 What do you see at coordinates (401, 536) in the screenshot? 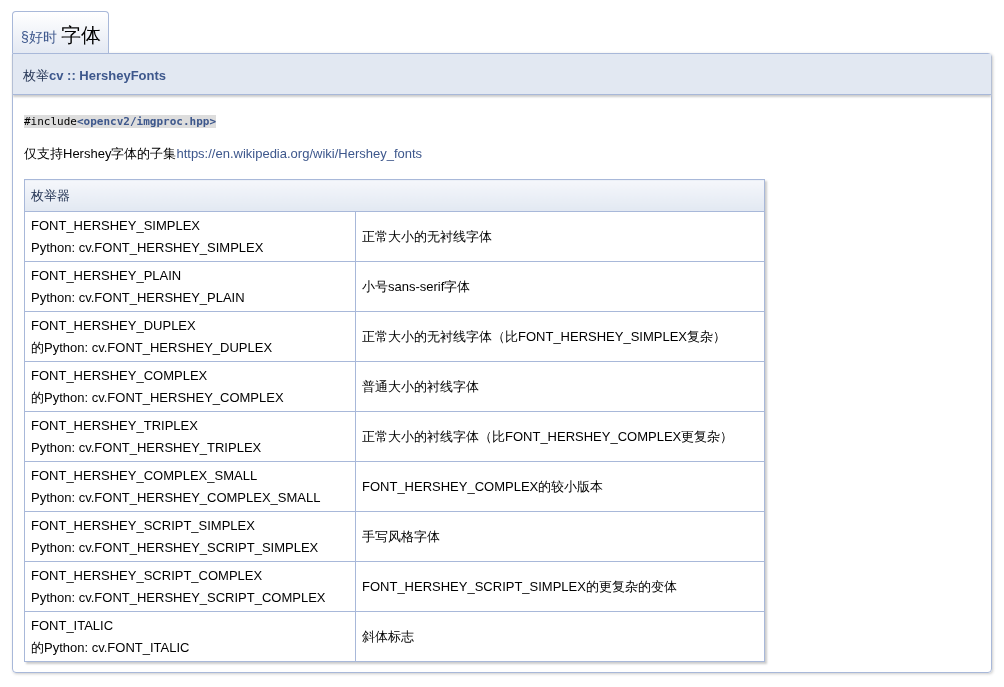
I see `enum-description: 手写风格字体` at bounding box center [401, 536].